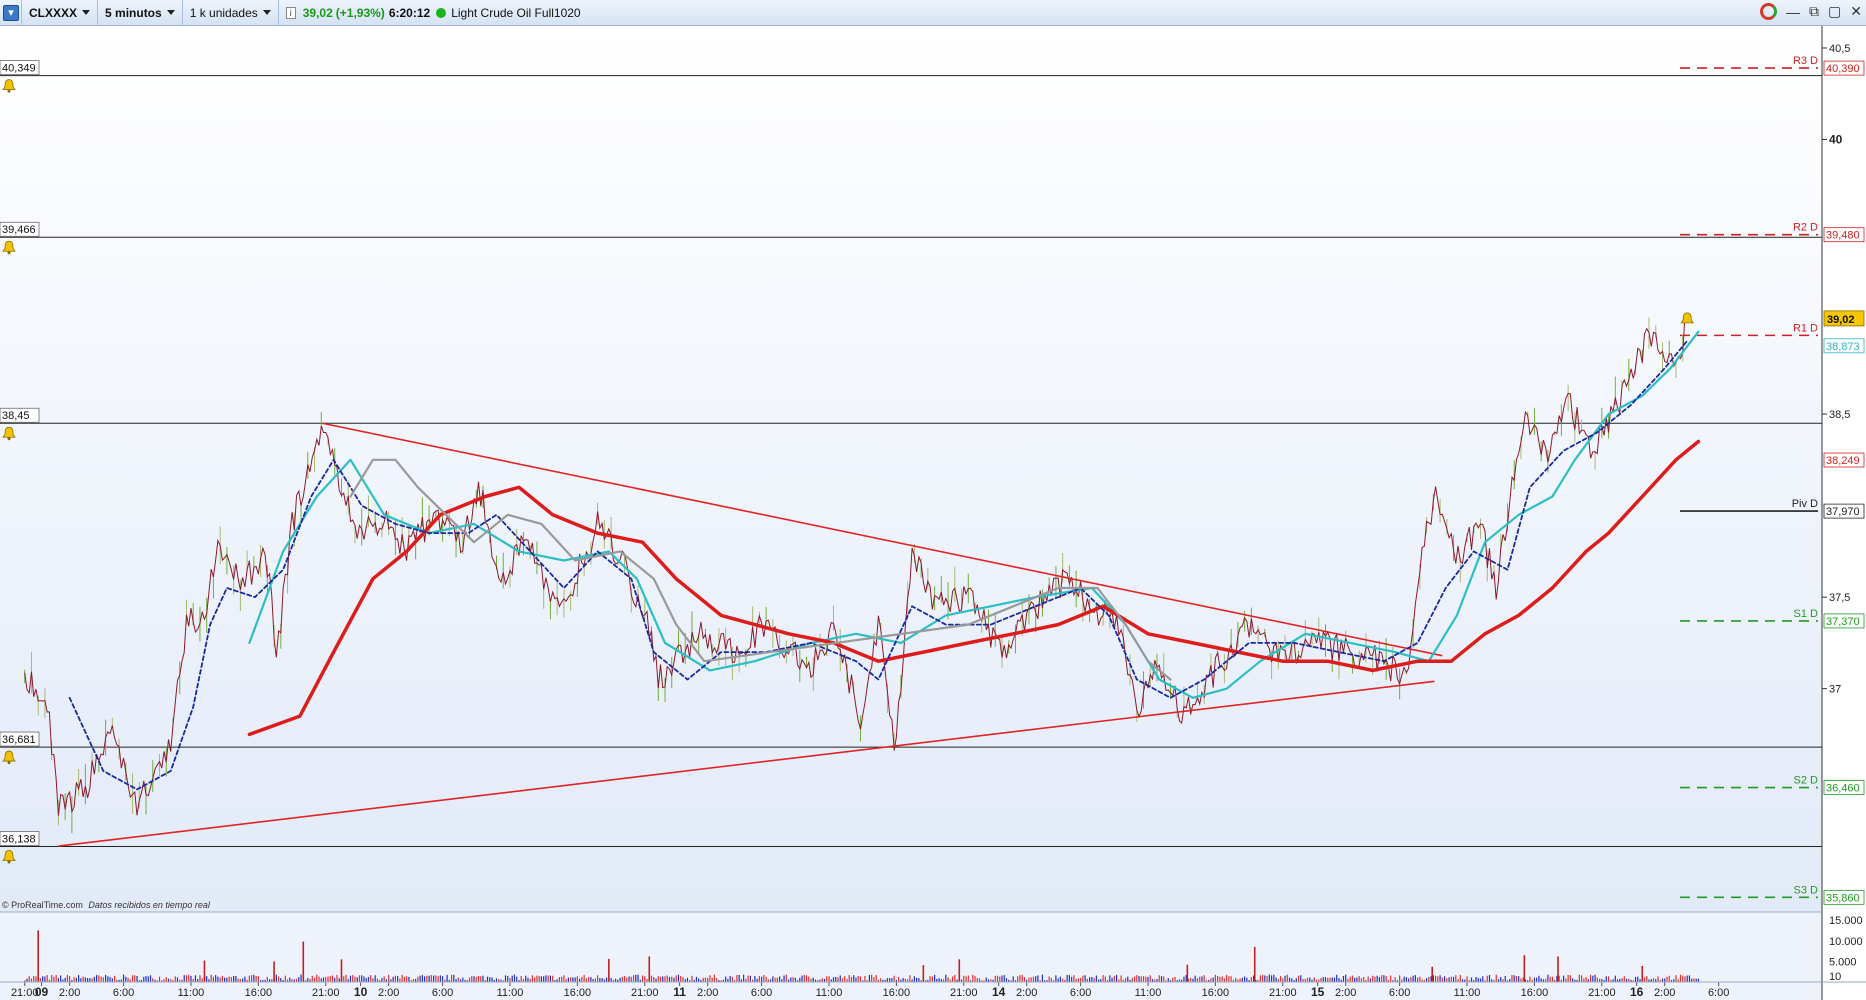 This screenshot has height=1000, width=1866. I want to click on symbol-selector: CLXXXX, so click(60, 13).